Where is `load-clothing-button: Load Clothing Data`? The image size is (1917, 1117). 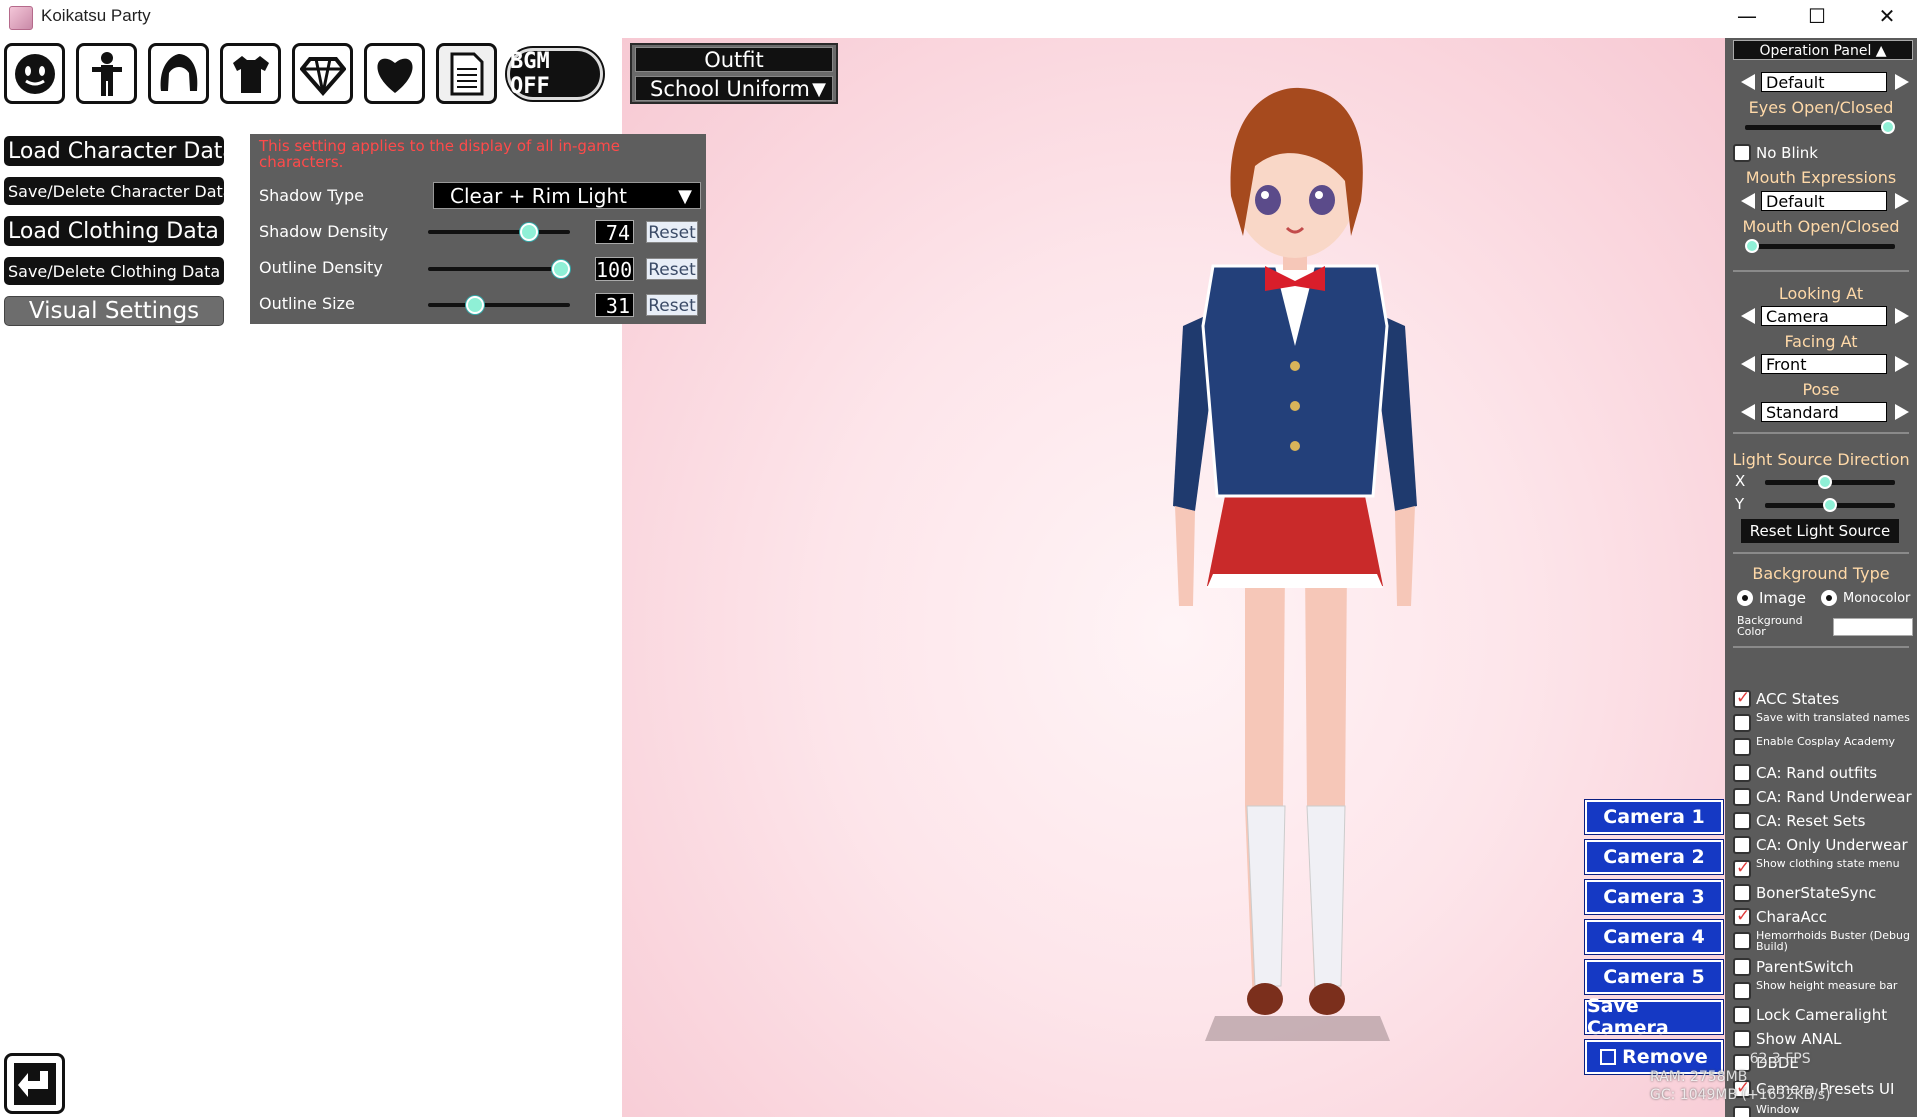
load-clothing-button: Load Clothing Data is located at coordinates (114, 231).